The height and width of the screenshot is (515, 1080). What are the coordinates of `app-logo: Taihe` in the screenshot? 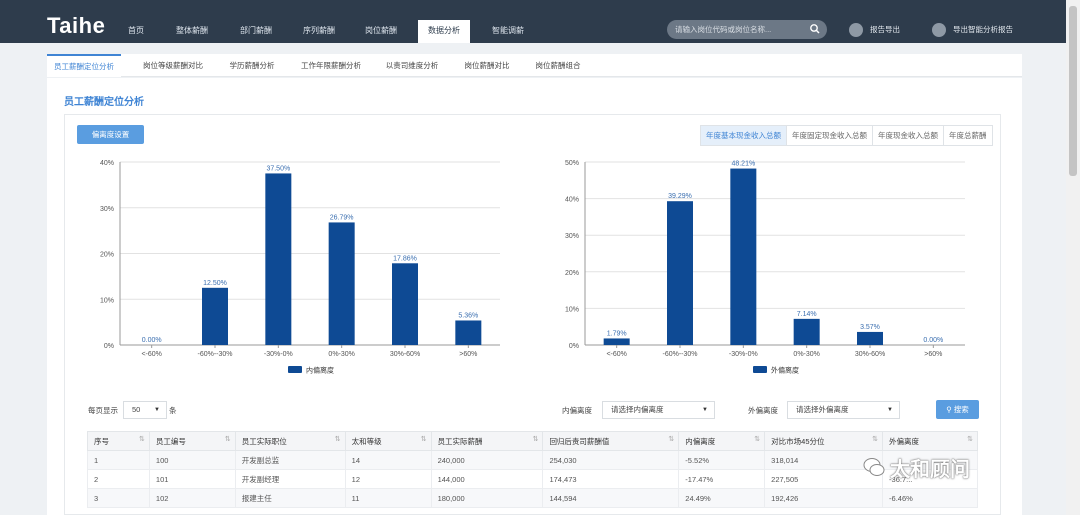 It's located at (76, 26).